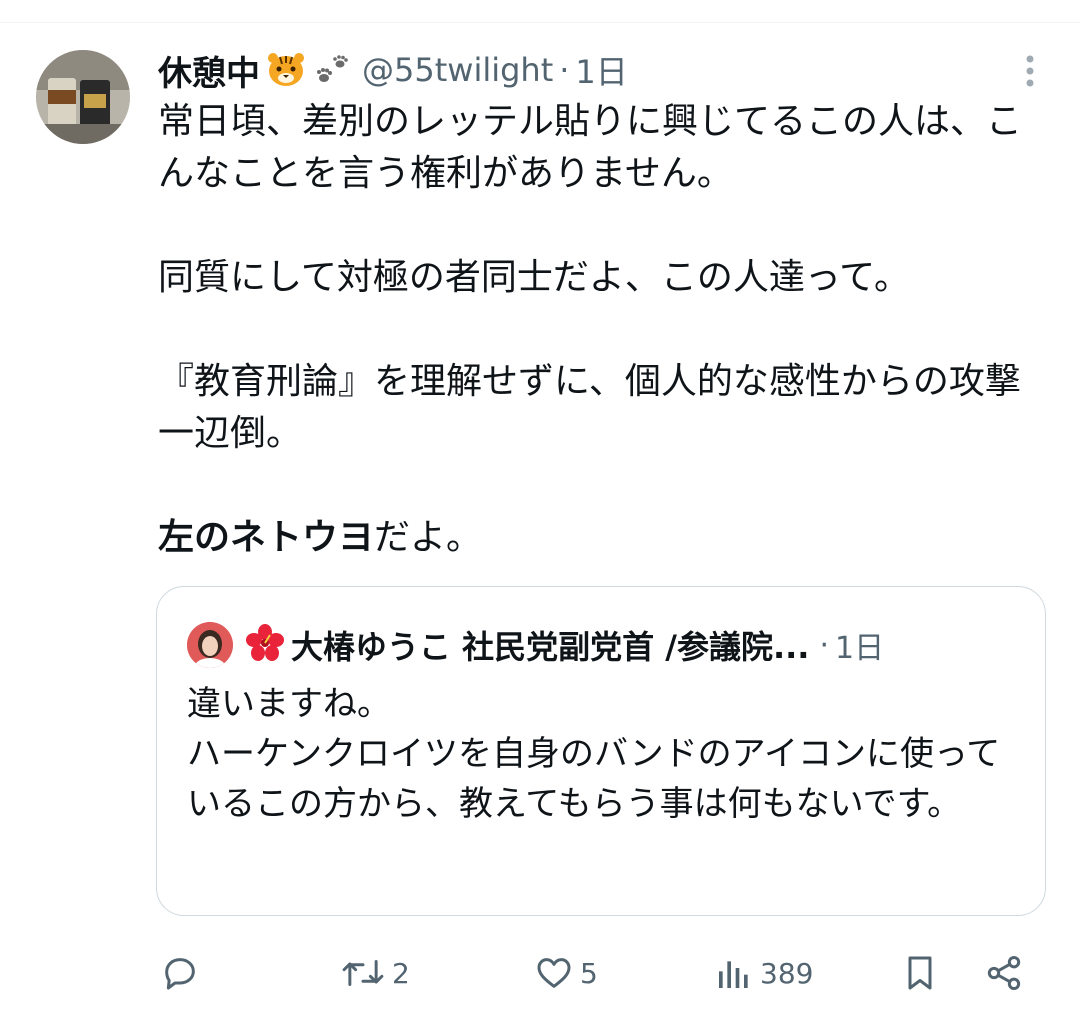  I want to click on views-count: 389, so click(787, 973).